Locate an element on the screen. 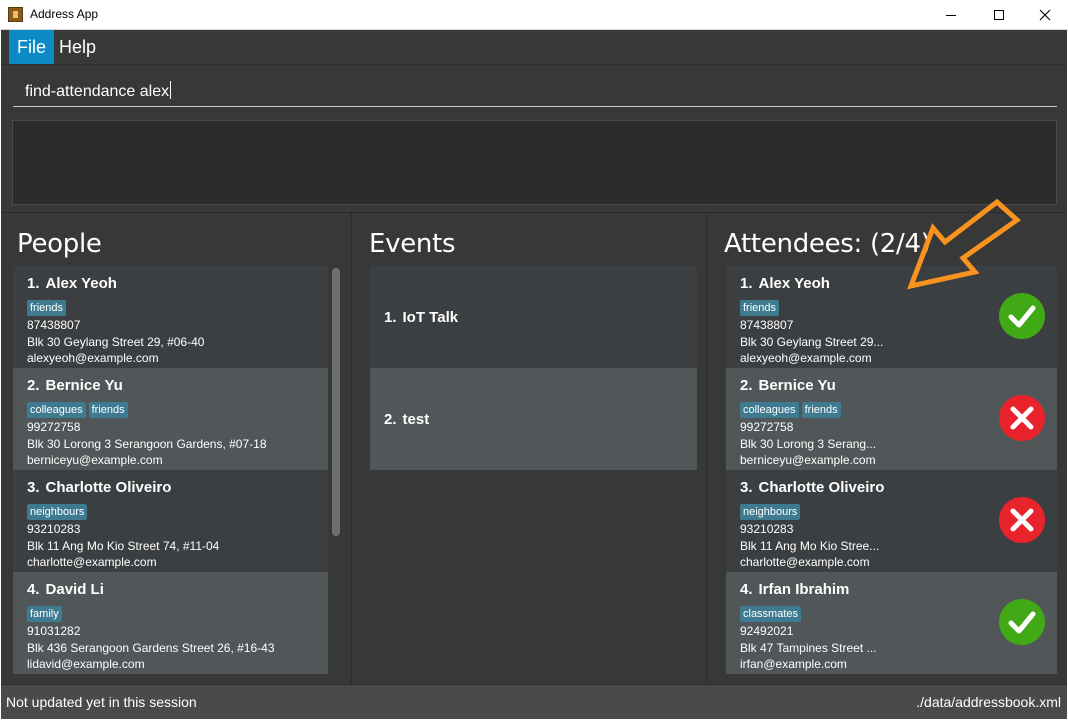 This screenshot has height=720, width=1068. email: irfan@example.com is located at coordinates (793, 664).